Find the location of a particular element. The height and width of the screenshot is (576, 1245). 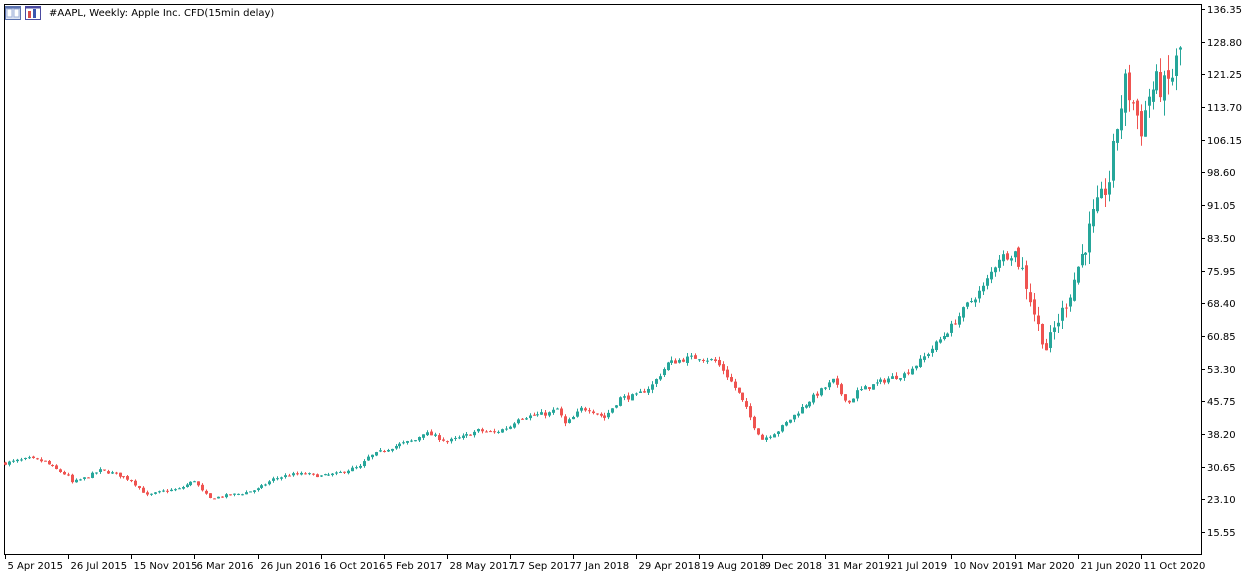

y-tick-label: 45.75 is located at coordinates (1221, 402).